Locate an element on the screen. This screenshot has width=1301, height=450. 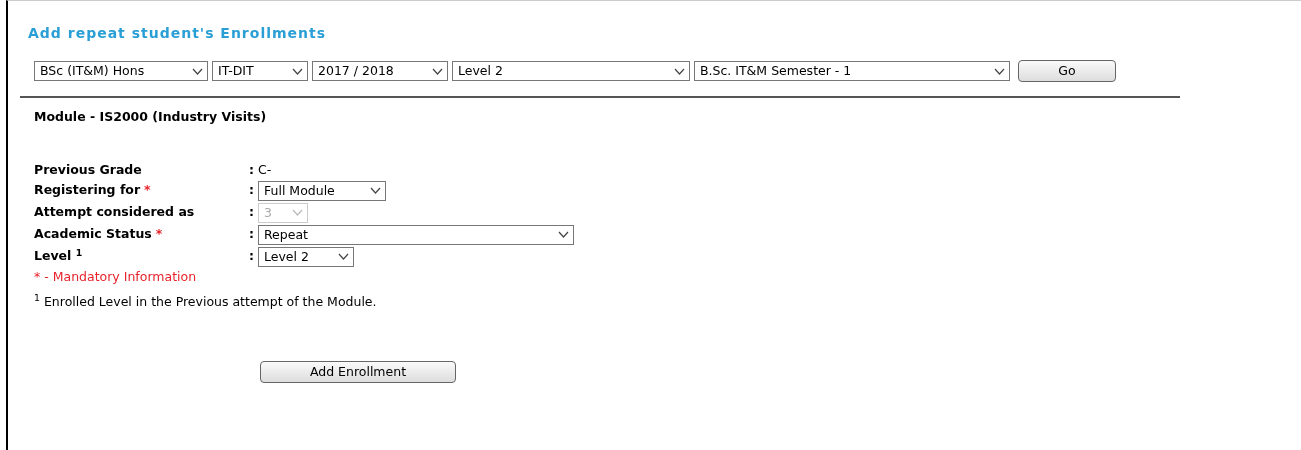
page-title: Add repeat student's Enrollments is located at coordinates (178, 33).